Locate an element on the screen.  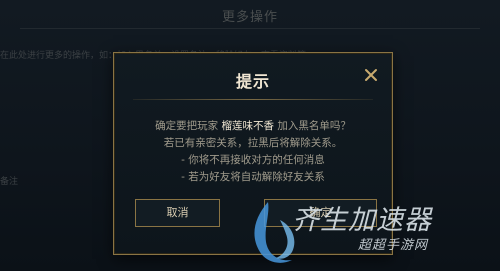
dialog-message-line-1: 确定要把玩家 榴莲味不香 加入黑名单吗？ is located at coordinates (253, 126).